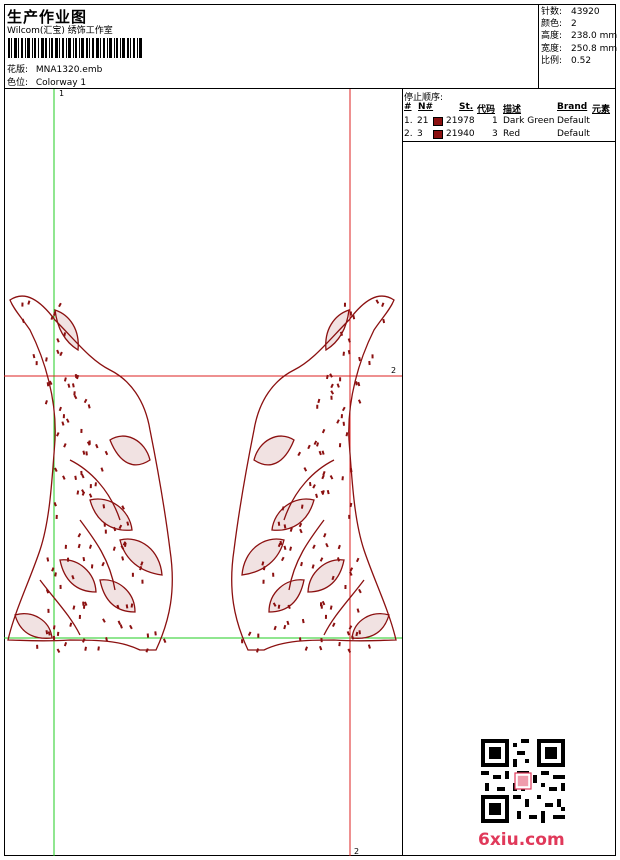  Describe the element at coordinates (521, 840) in the screenshot. I see `watermark-logo: 6xiu.com` at that location.